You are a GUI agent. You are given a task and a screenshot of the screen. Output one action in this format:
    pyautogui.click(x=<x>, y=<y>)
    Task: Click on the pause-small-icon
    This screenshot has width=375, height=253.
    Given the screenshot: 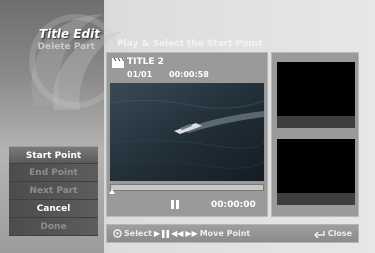 What is the action you would take?
    pyautogui.click(x=166, y=233)
    